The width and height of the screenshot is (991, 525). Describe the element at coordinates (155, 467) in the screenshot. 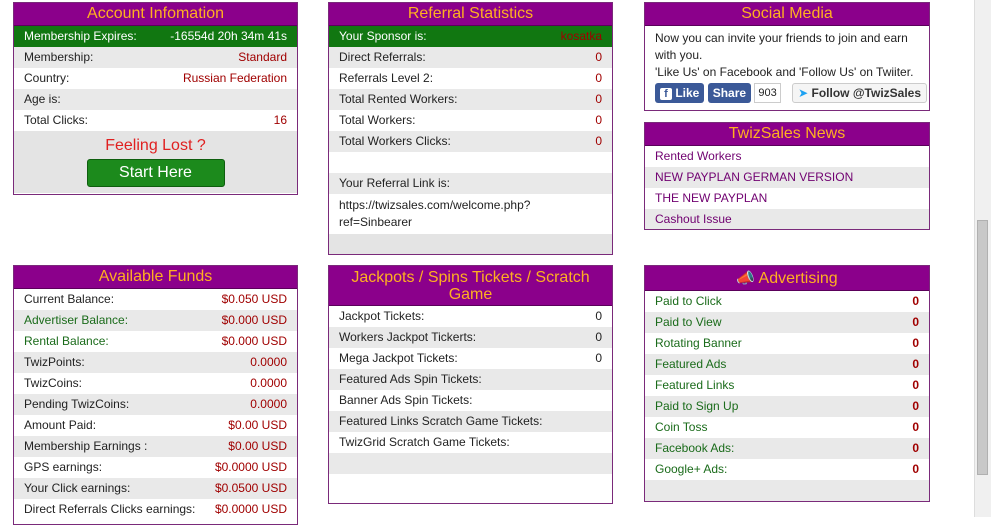

I see `funds-row: GPS earnings: $0.0000 USD` at that location.